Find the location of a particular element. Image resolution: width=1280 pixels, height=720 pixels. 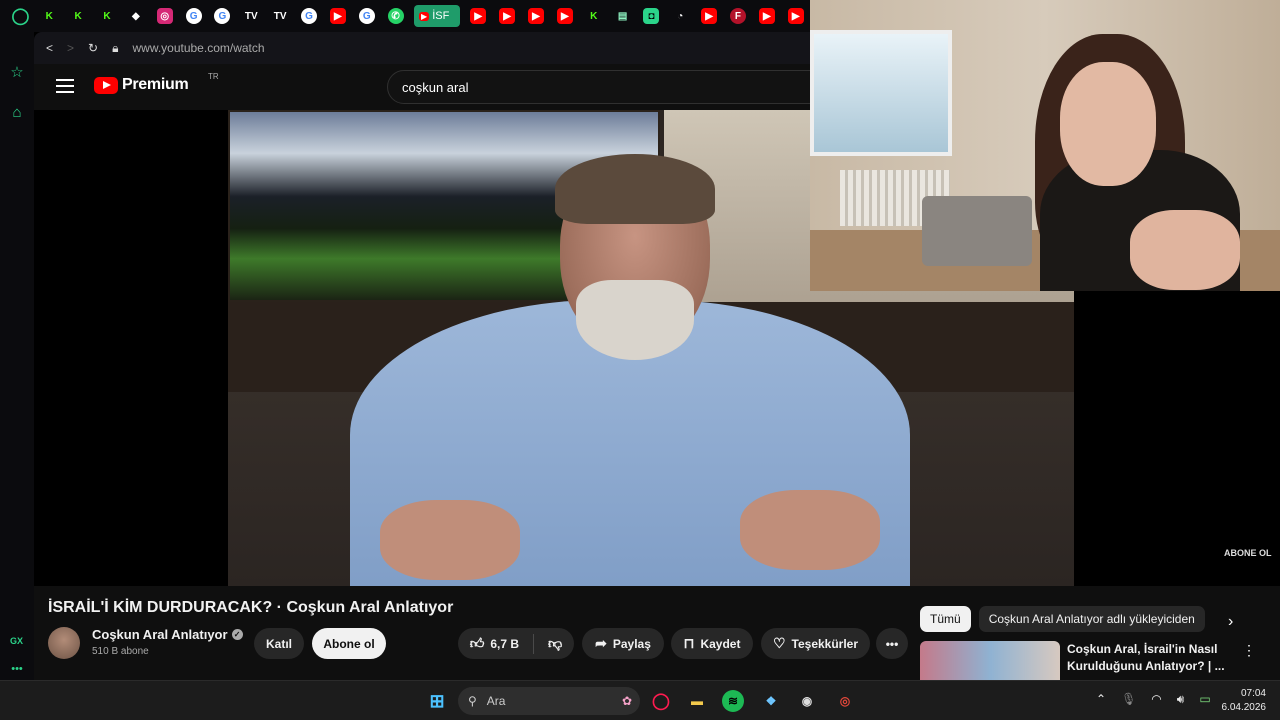

webcam-overlay is located at coordinates (1045, 145).